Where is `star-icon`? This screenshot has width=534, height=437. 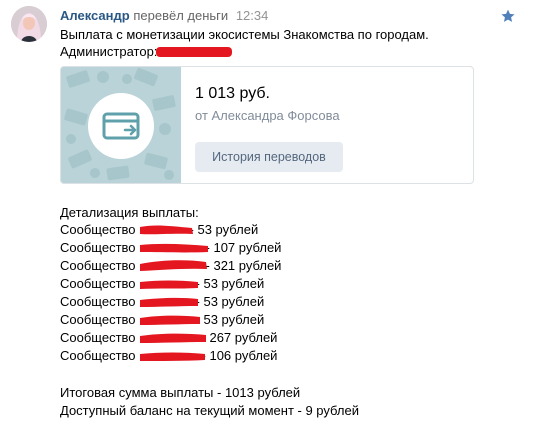 star-icon is located at coordinates (508, 16).